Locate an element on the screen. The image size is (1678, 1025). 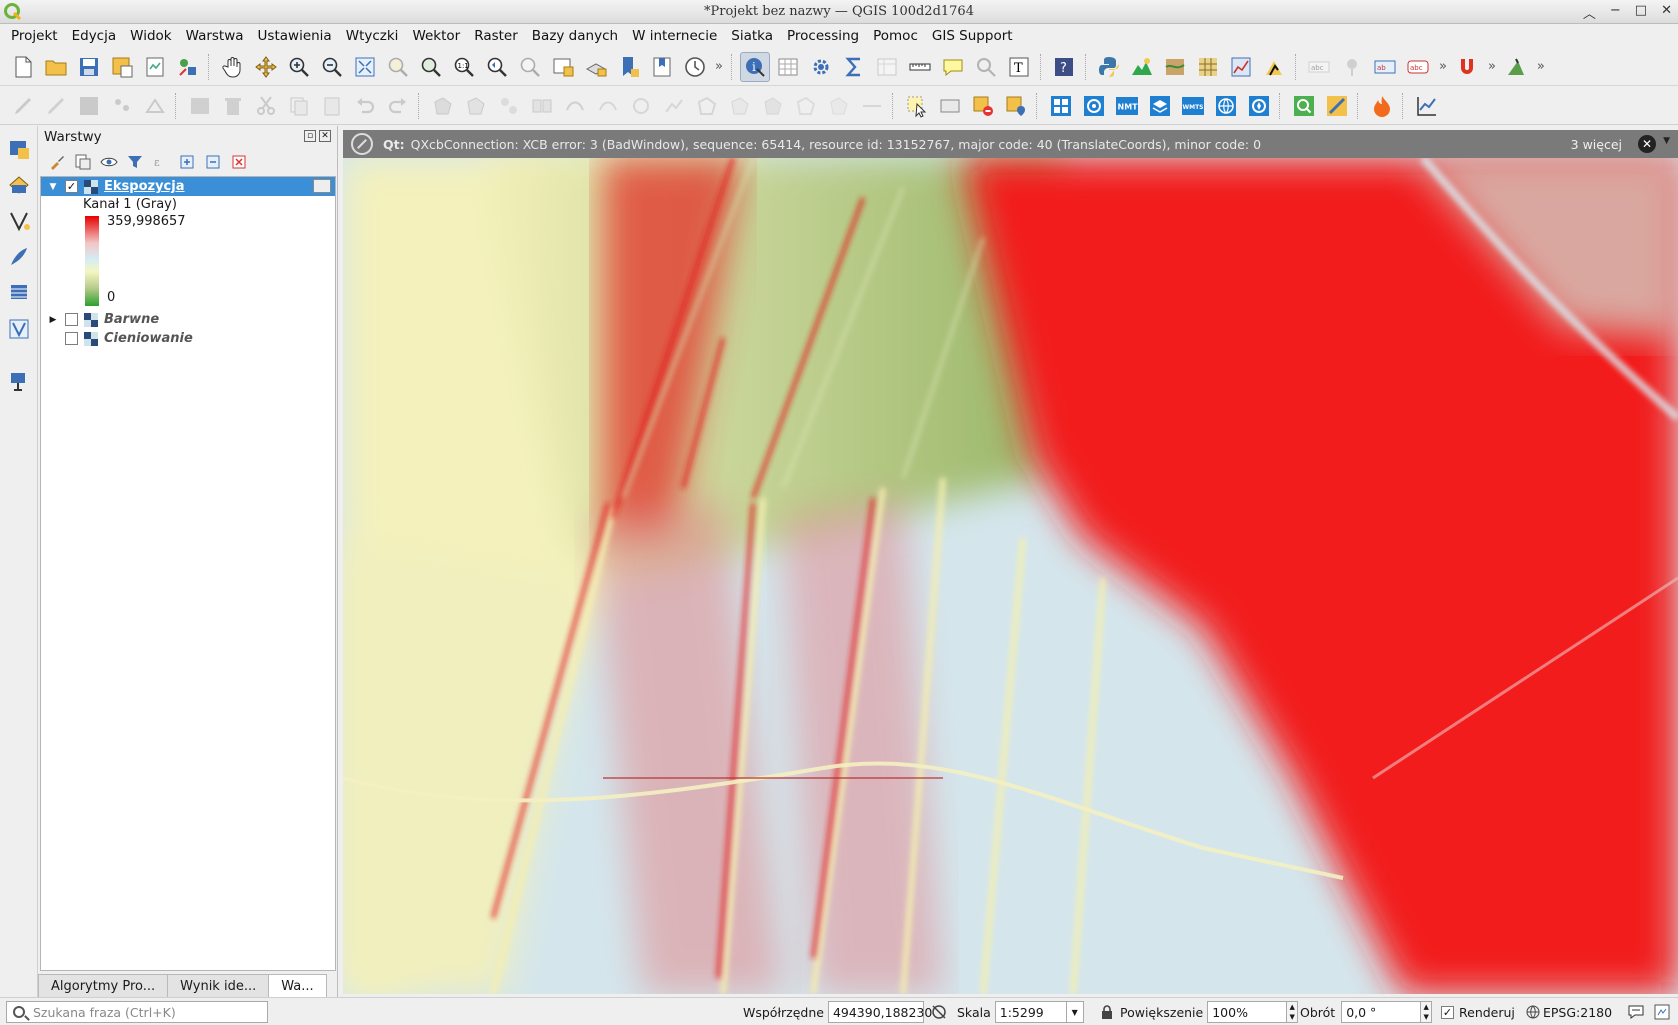
measure-button is located at coordinates (920, 67).